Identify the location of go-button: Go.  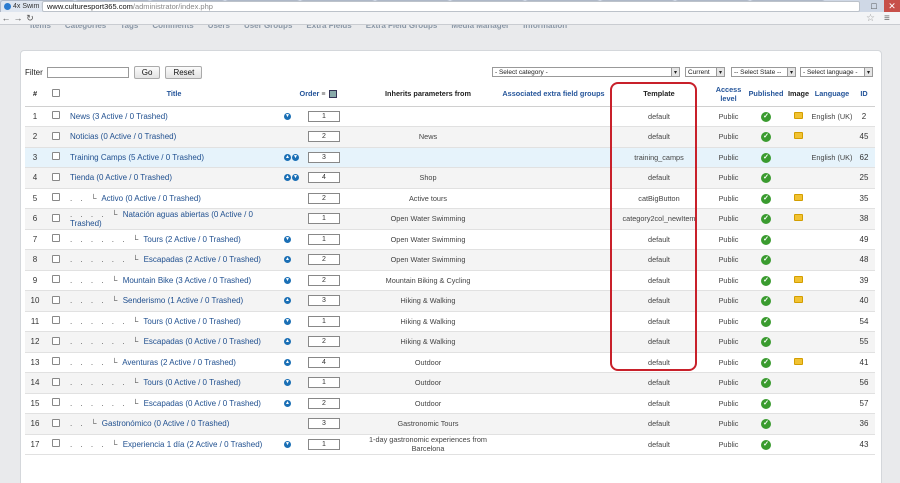
(147, 72).